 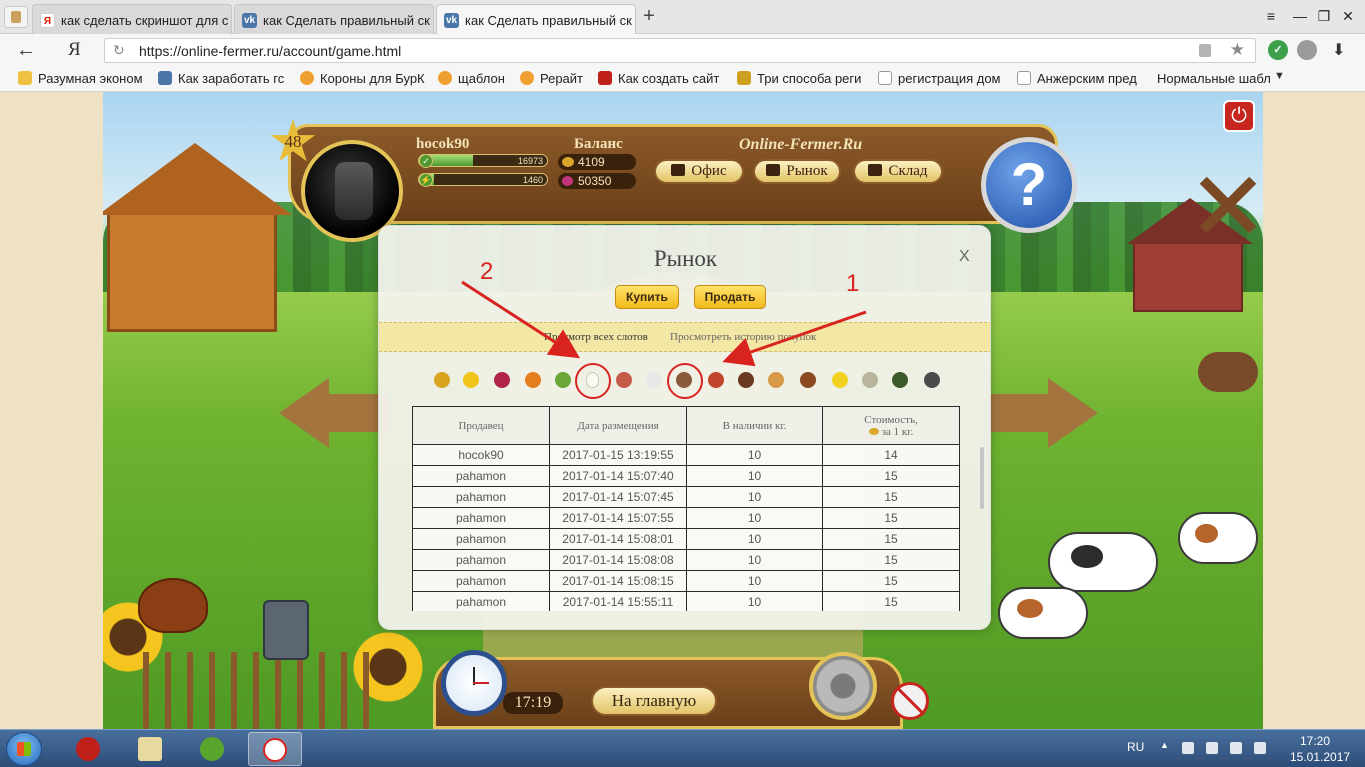 What do you see at coordinates (1212, 748) in the screenshot?
I see `network-icon` at bounding box center [1212, 748].